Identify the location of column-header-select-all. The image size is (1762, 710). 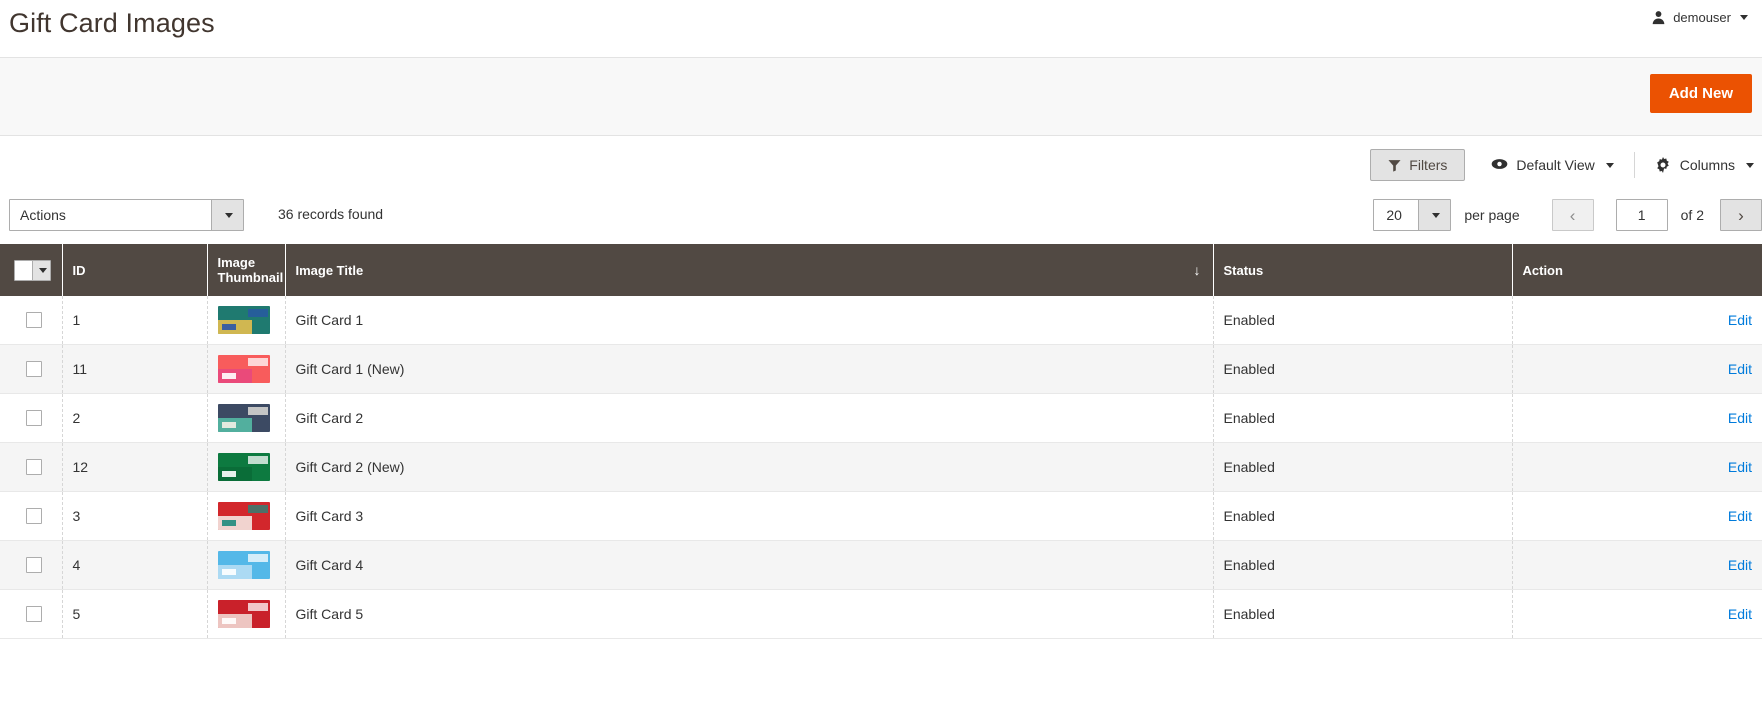
(31, 270).